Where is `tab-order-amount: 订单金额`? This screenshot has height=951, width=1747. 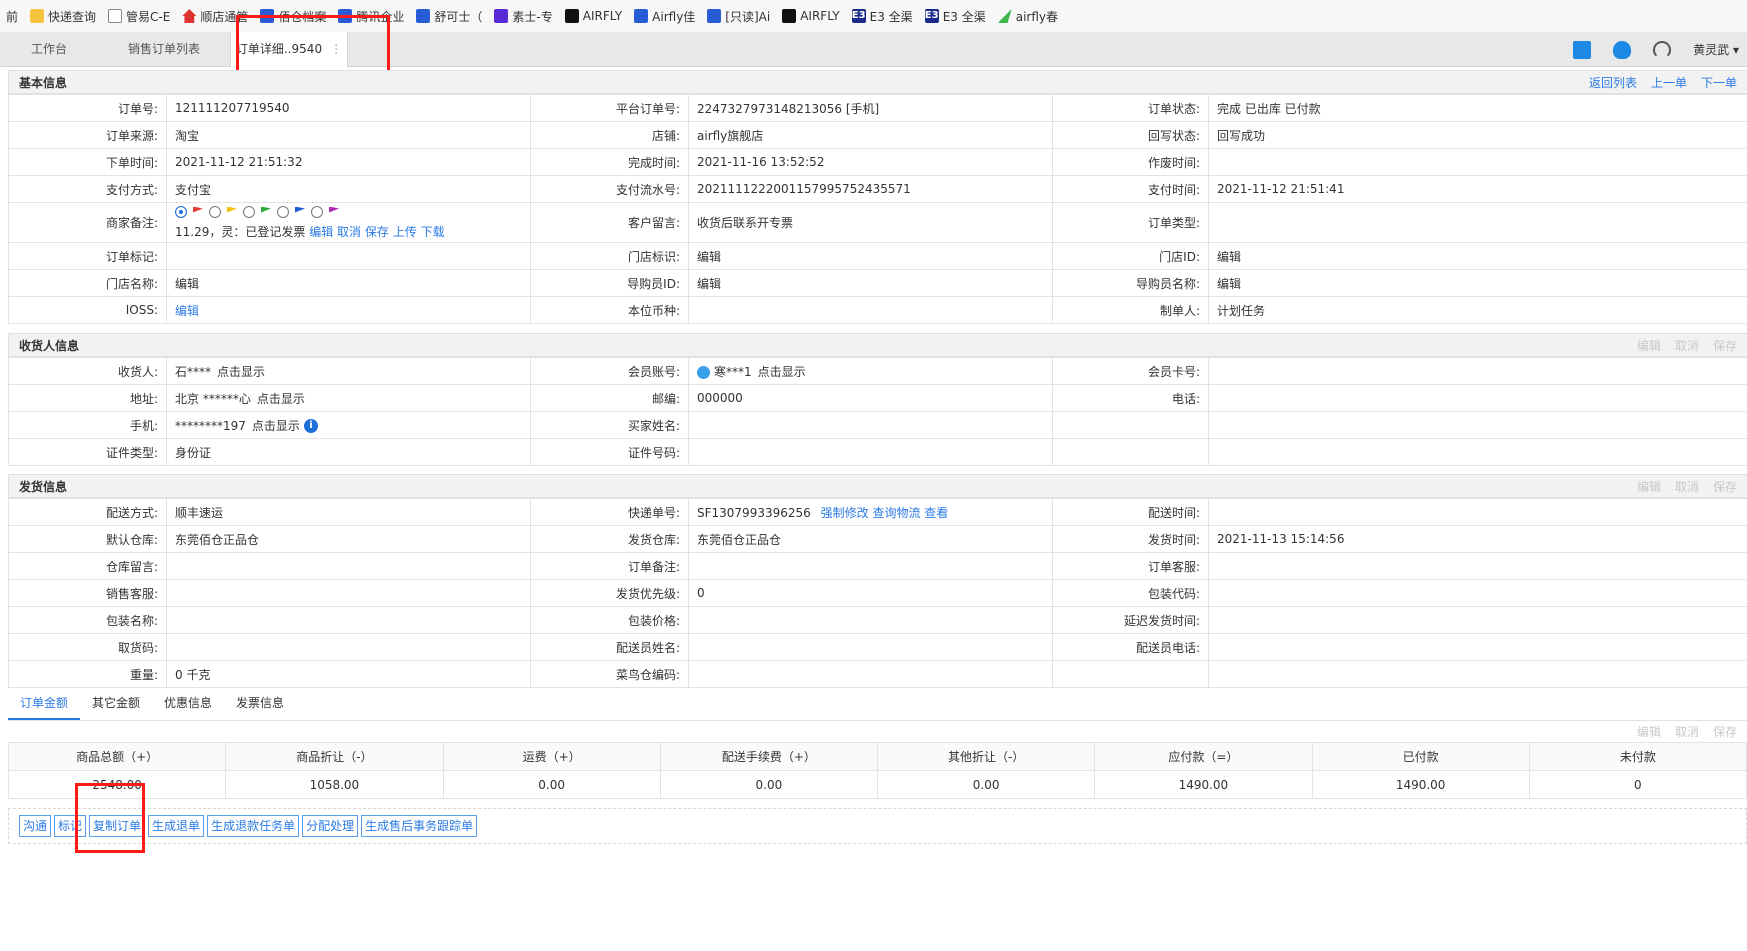
tab-order-amount: 订单金额 is located at coordinates (44, 705).